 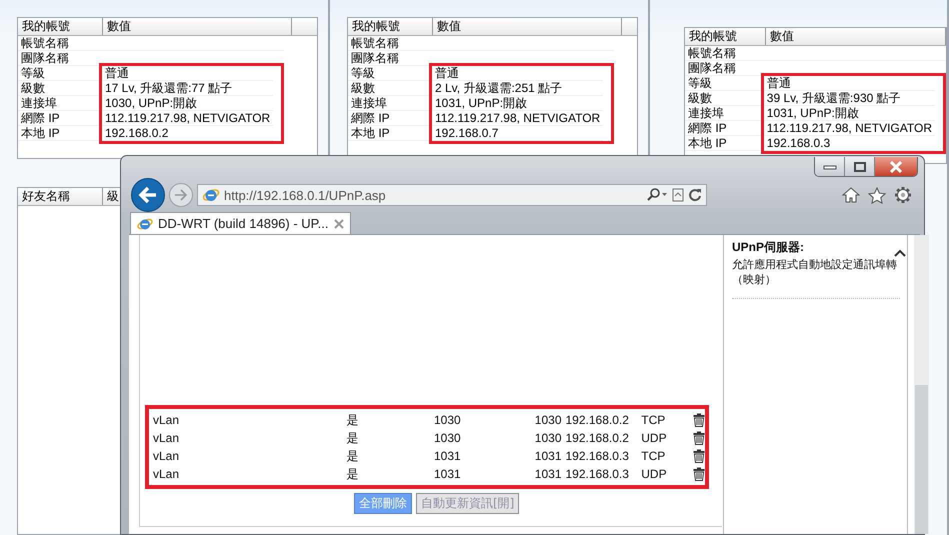 What do you see at coordinates (851, 195) in the screenshot?
I see `home-icon` at bounding box center [851, 195].